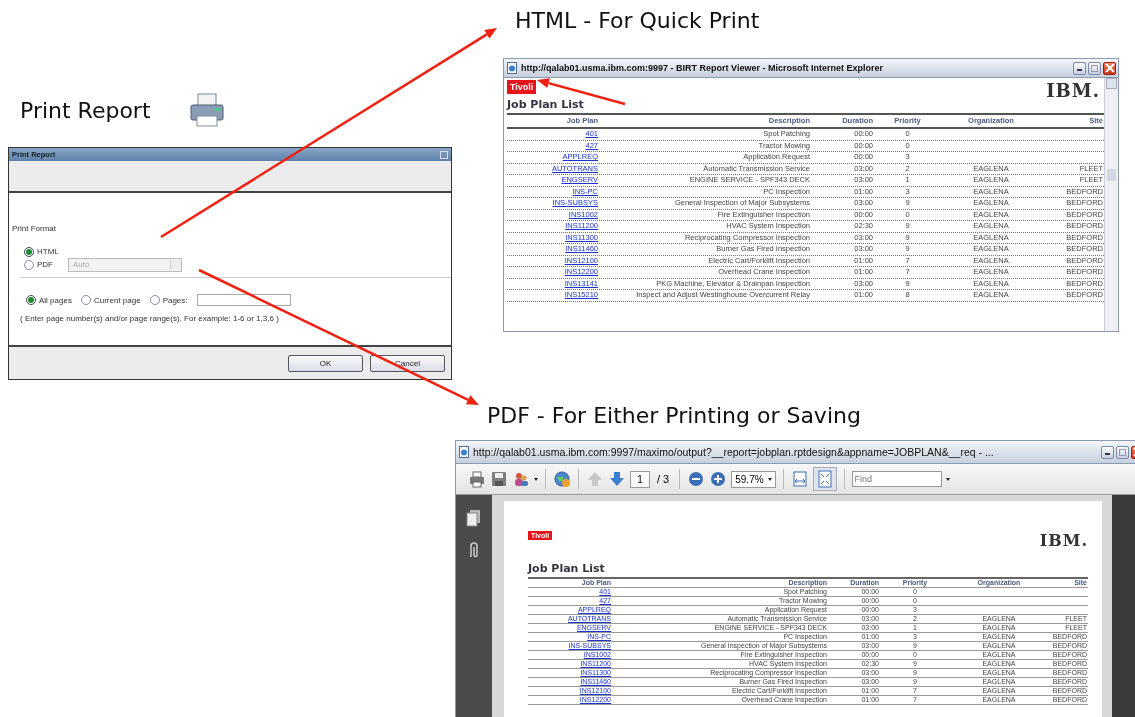 The image size is (1135, 717). What do you see at coordinates (175, 300) in the screenshot?
I see `radio-label: Pages:` at bounding box center [175, 300].